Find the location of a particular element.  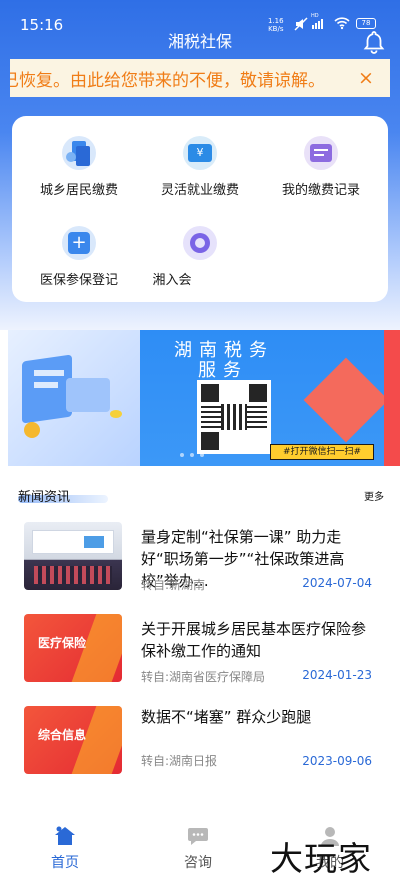

home-icon is located at coordinates (65, 835).